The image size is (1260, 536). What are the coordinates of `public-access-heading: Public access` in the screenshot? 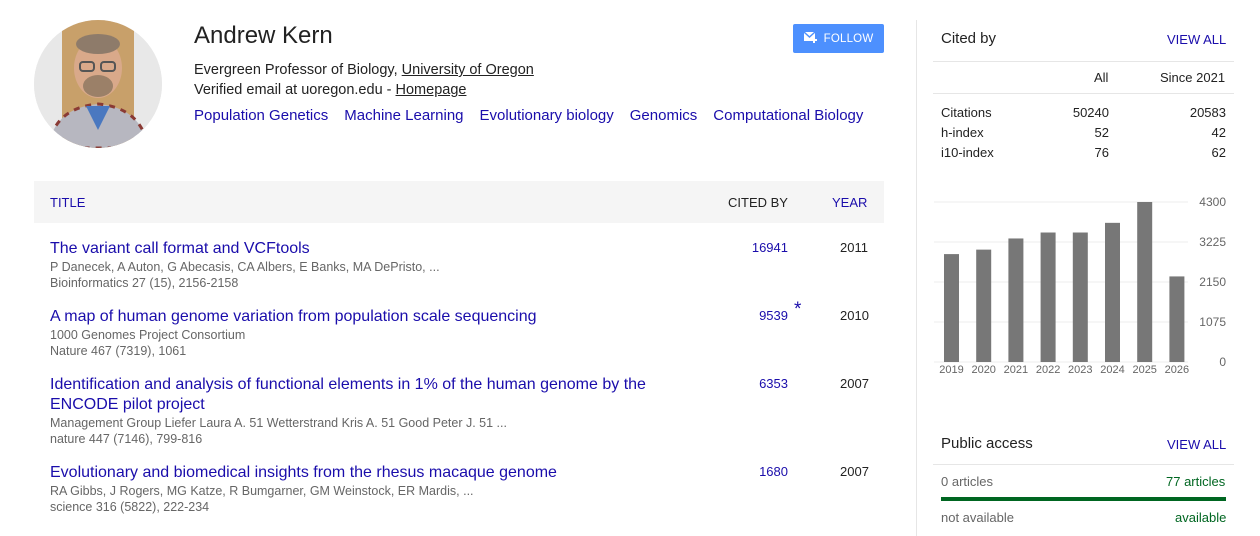 It's located at (987, 443).